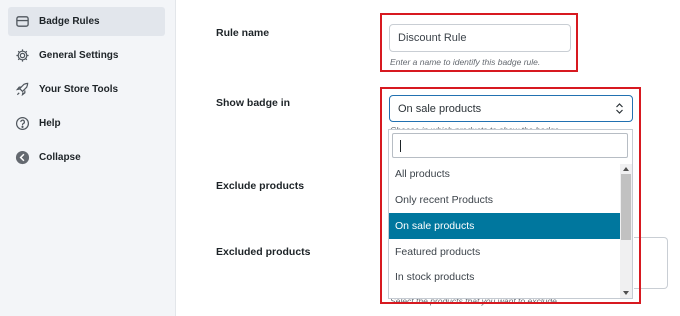 Image resolution: width=680 pixels, height=316 pixels. Describe the element at coordinates (22, 158) in the screenshot. I see `collapse-arrow-icon` at that location.